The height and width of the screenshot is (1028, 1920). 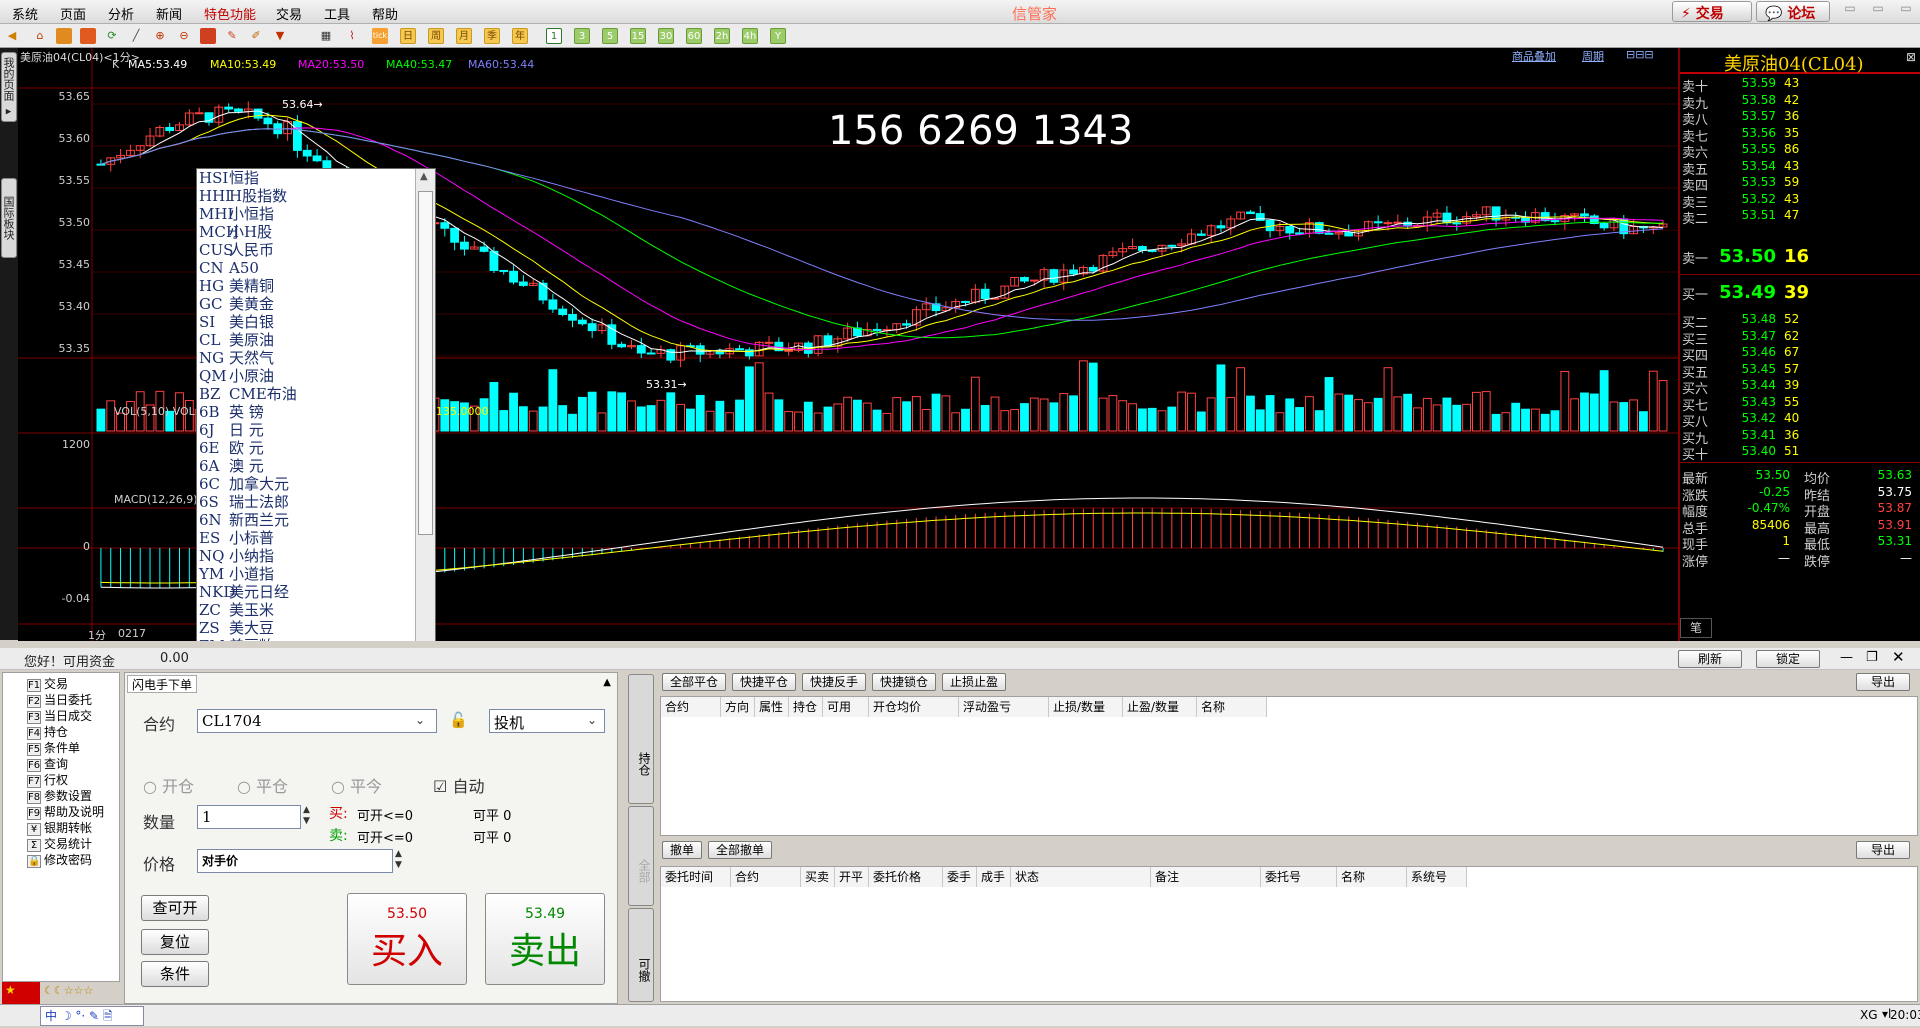 What do you see at coordinates (666, 36) in the screenshot?
I see `interval-30m: 30` at bounding box center [666, 36].